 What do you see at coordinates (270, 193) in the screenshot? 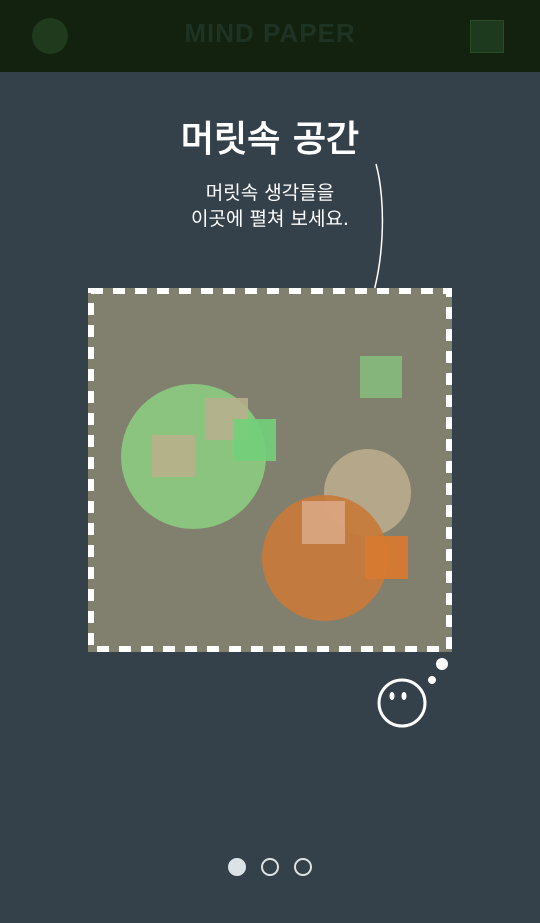
I see `subtitle-line-1: 머릿속 생각들을` at bounding box center [270, 193].